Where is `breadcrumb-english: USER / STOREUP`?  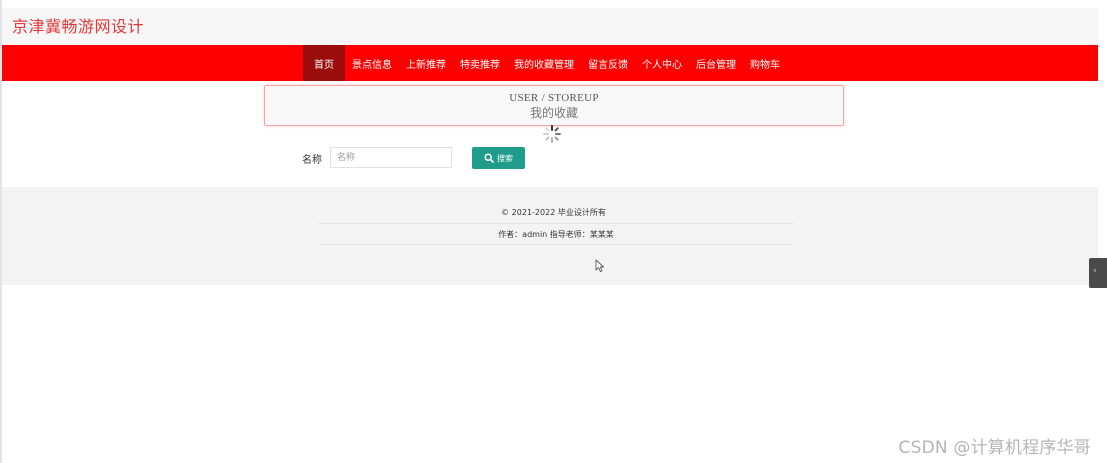
breadcrumb-english: USER / STOREUP is located at coordinates (554, 98).